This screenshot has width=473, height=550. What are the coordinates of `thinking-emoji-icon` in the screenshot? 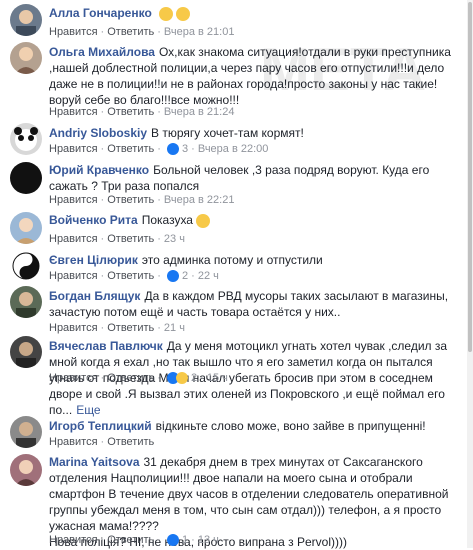 It's located at (203, 220).